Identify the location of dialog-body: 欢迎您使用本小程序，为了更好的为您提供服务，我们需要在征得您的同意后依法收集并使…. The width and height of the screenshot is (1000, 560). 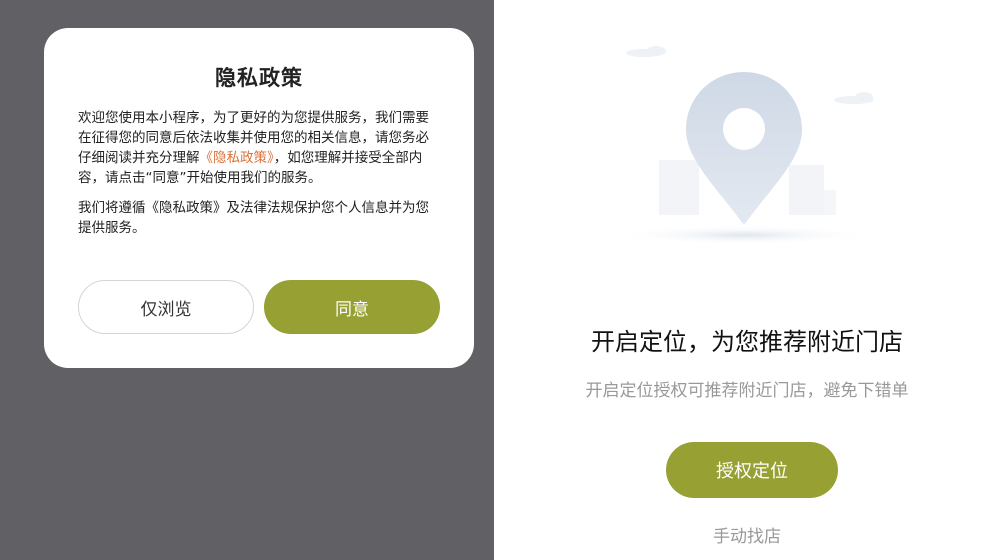
(259, 173).